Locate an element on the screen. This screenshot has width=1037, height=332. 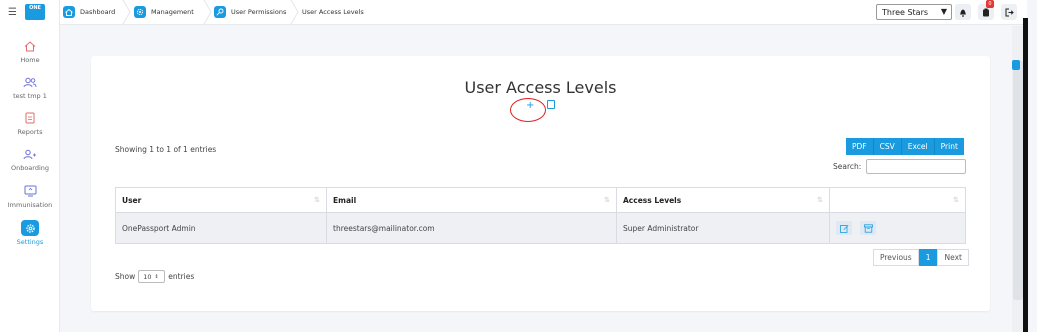
column-header-user: User ⇅ is located at coordinates (221, 200).